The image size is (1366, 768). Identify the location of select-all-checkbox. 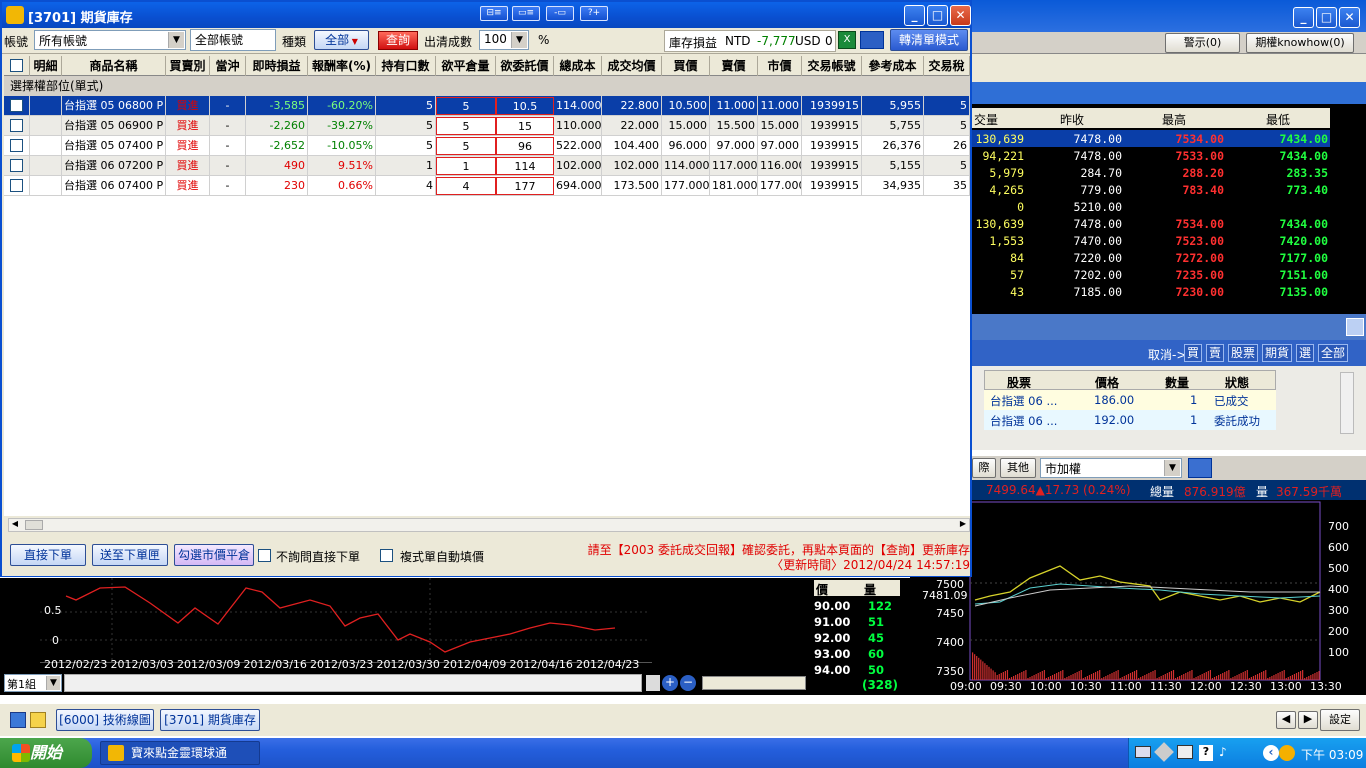
(17, 66).